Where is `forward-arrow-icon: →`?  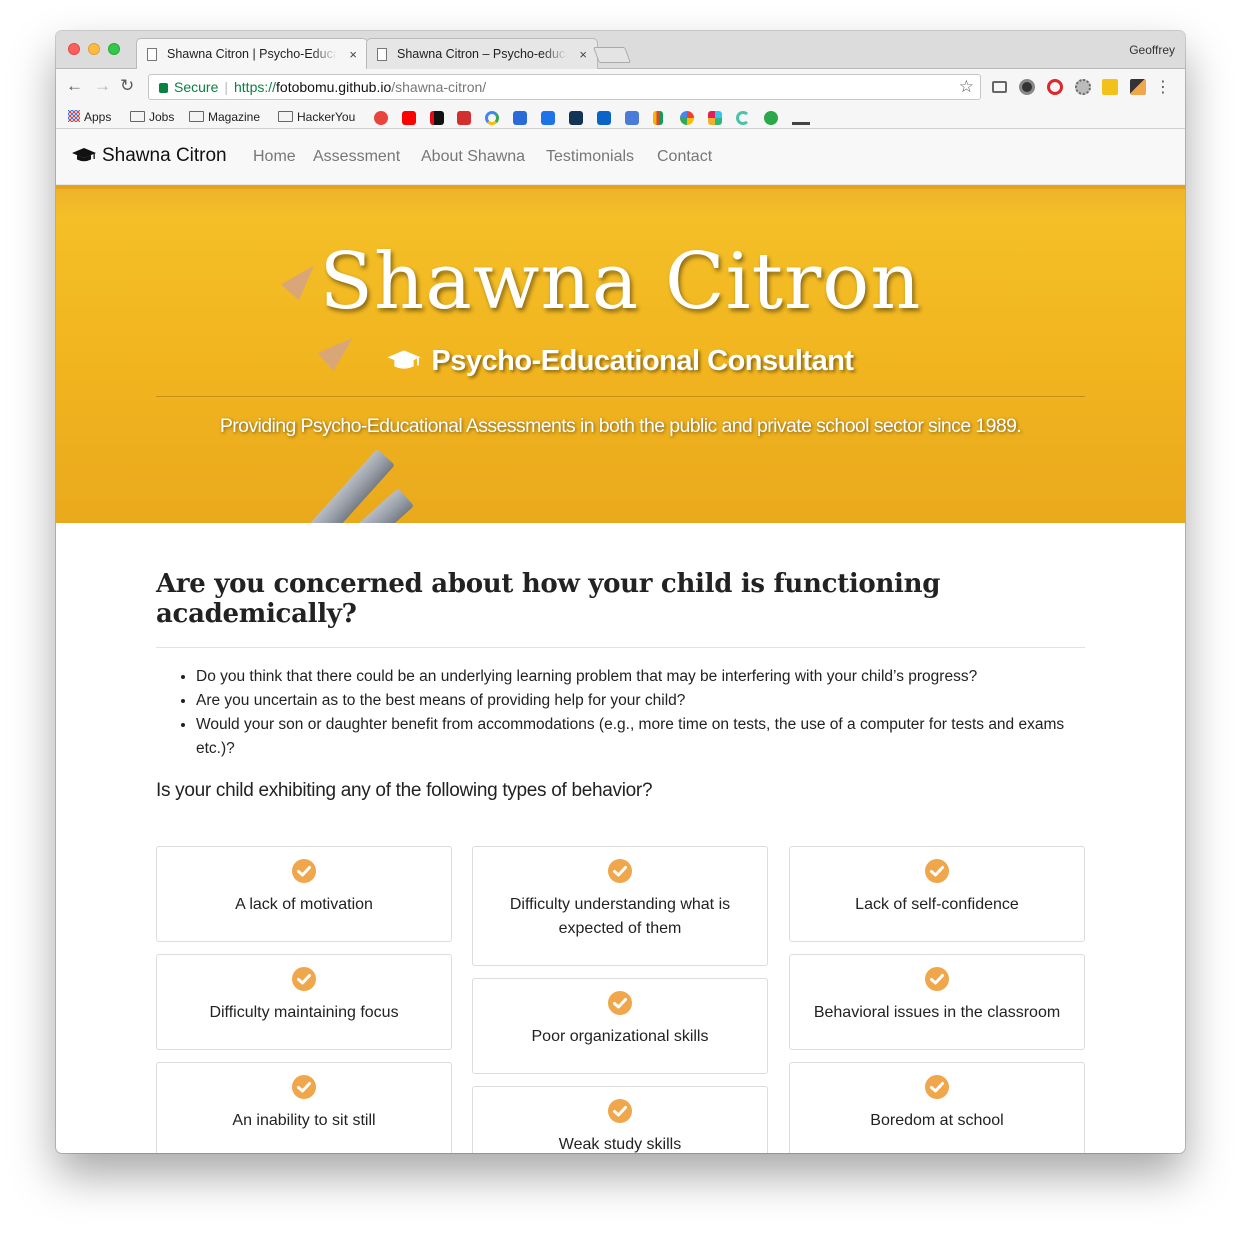
forward-arrow-icon: → is located at coordinates (102, 86).